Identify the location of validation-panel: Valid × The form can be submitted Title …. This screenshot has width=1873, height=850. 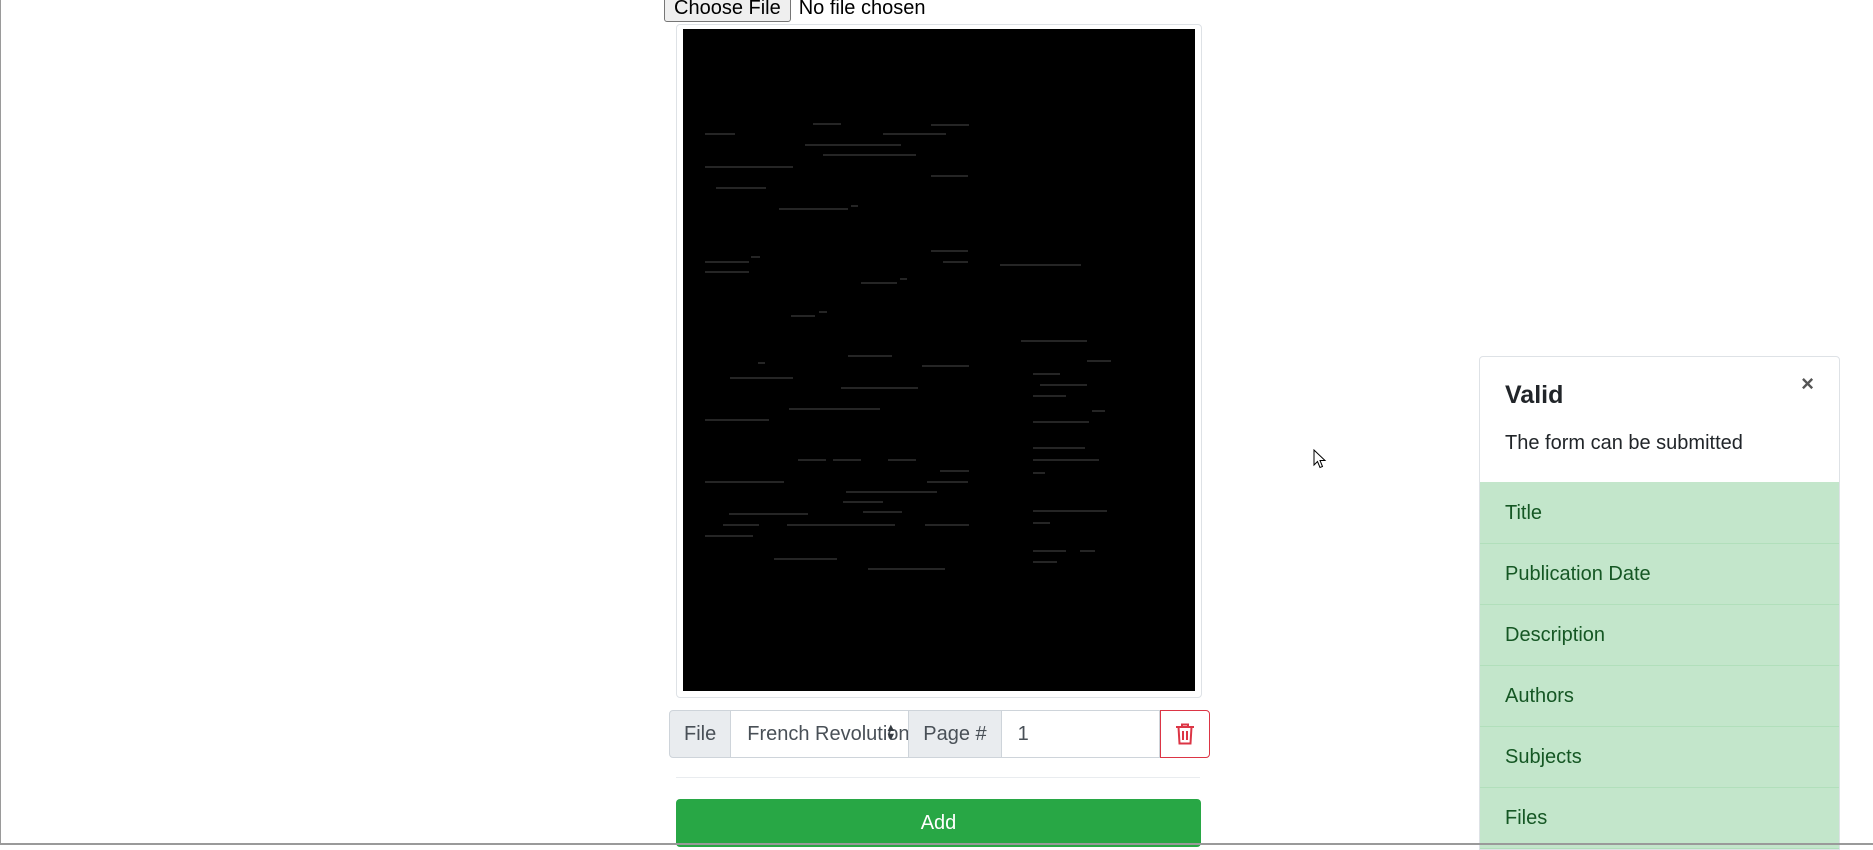
(1659, 603).